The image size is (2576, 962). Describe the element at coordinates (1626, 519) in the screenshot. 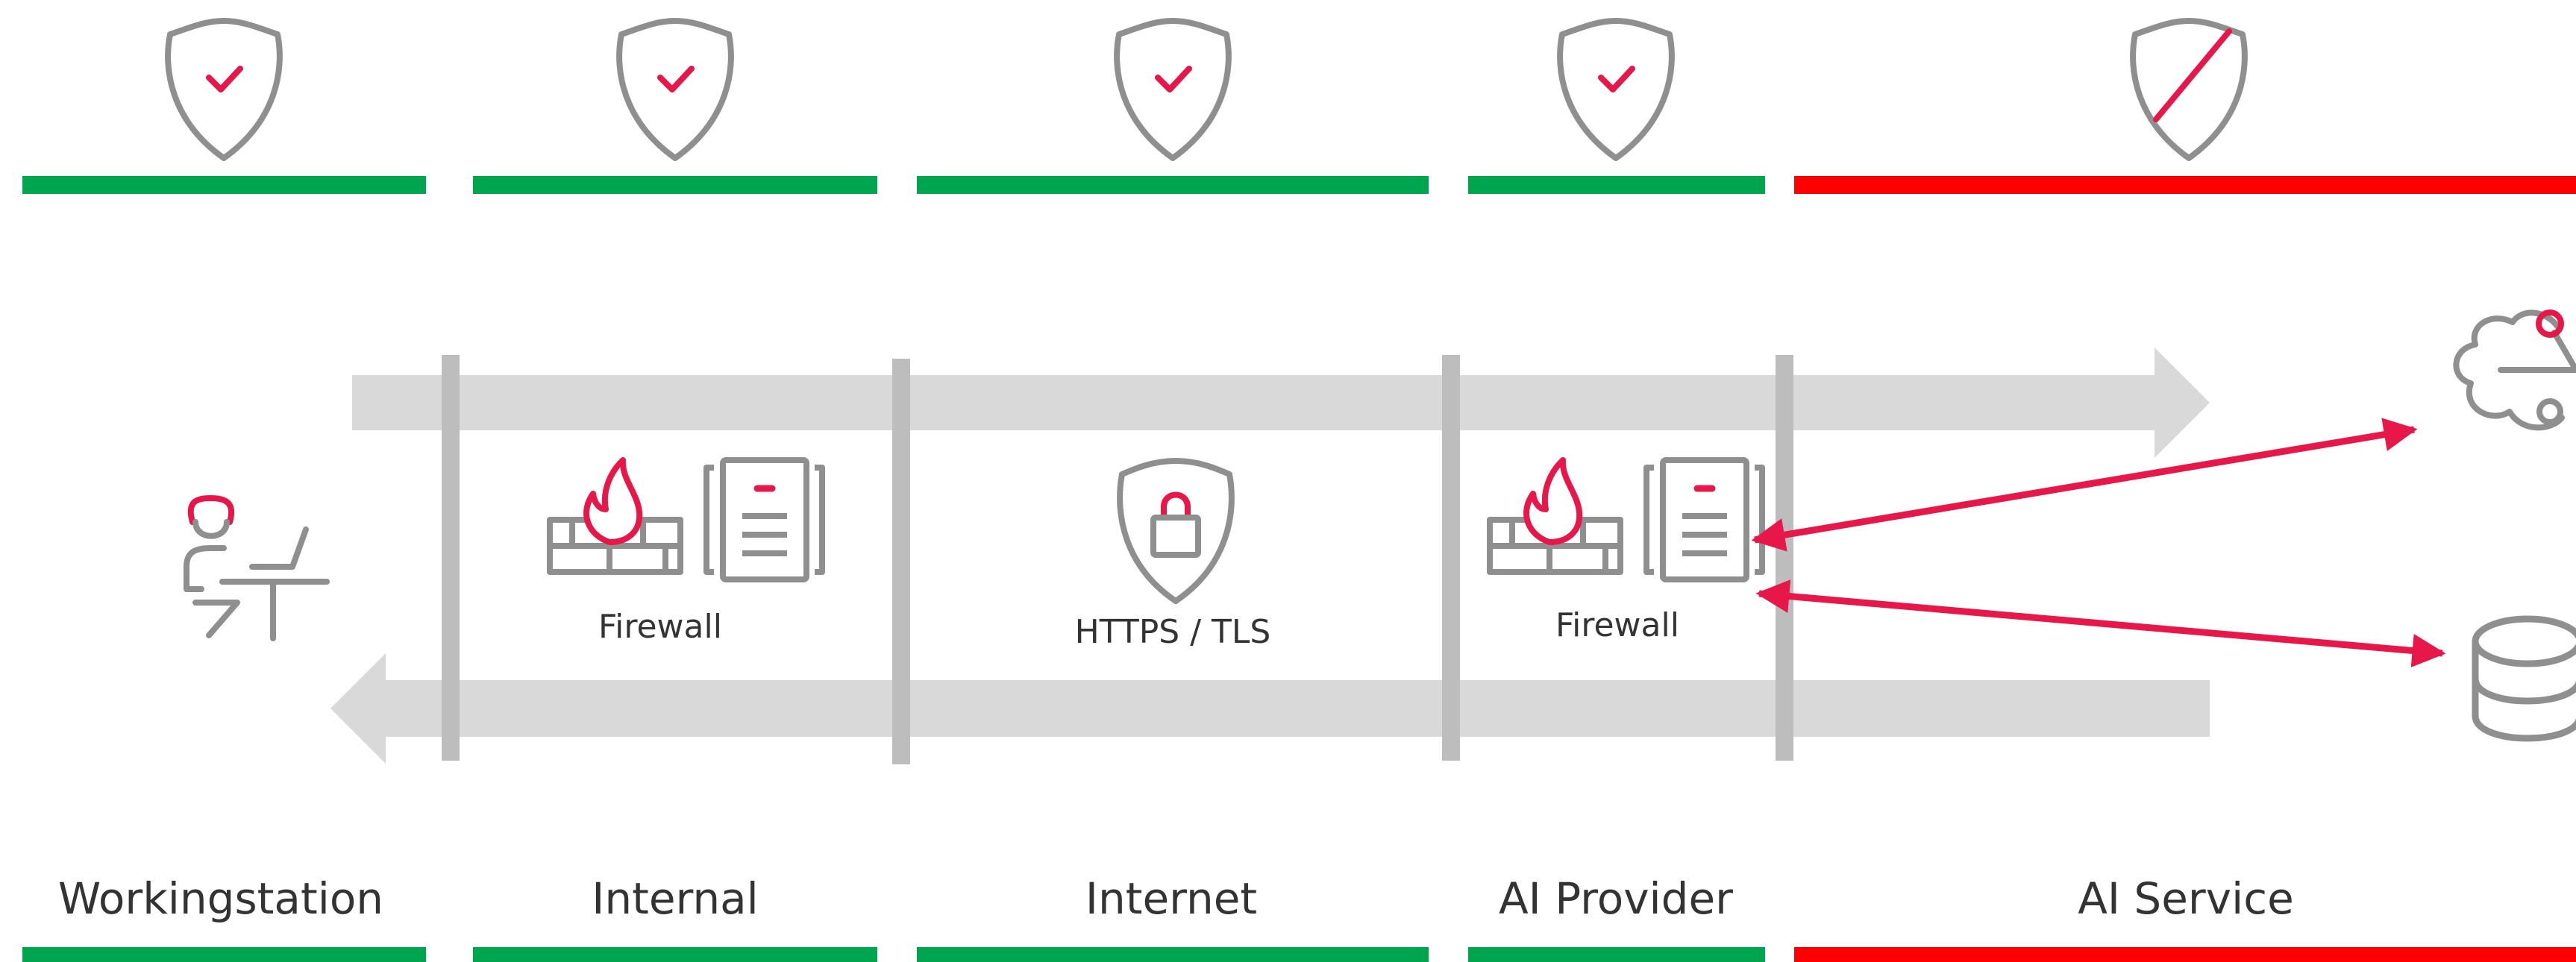

I see `firewall-server-icon-ai-provider` at that location.